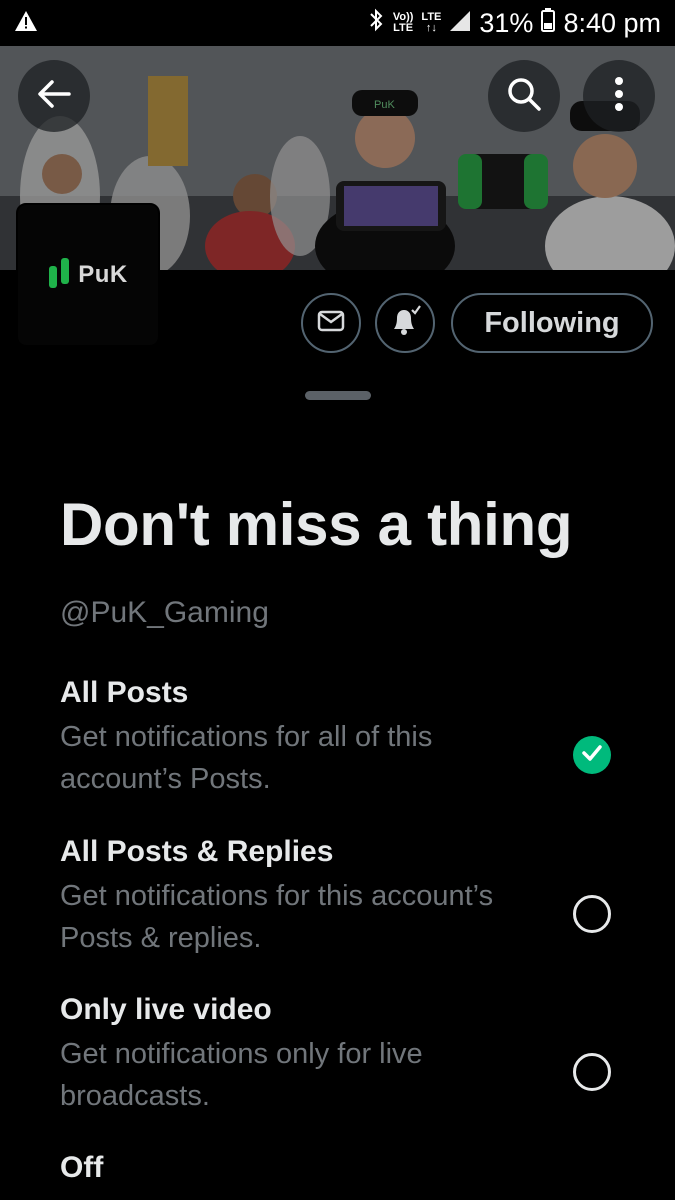  I want to click on back-button, so click(54, 96).